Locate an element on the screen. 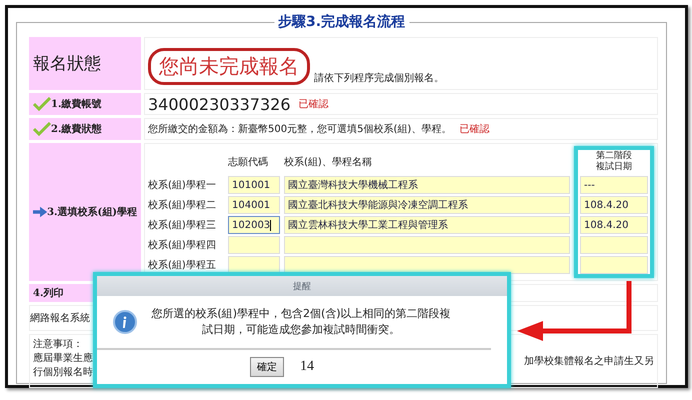 This screenshot has width=692, height=400. note-line: 加學校集體報名之申請生又另 is located at coordinates (589, 361).